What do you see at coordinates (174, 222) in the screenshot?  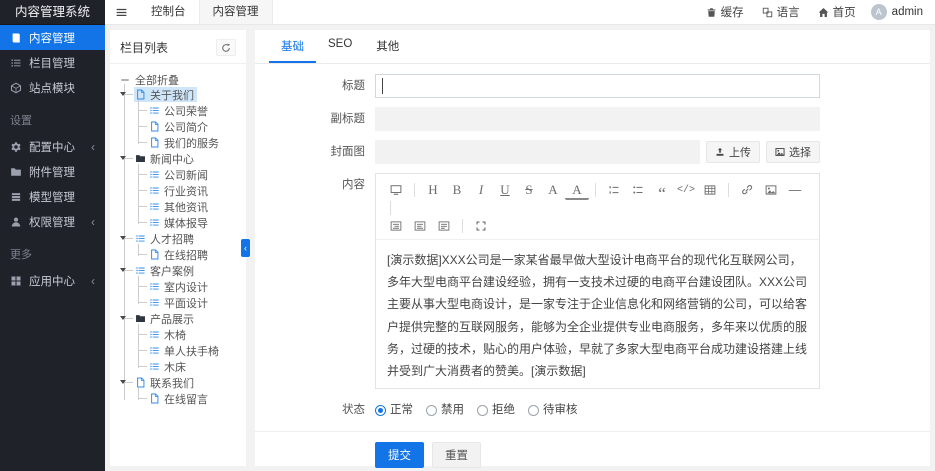 I see `tree-item: 媒体报导` at bounding box center [174, 222].